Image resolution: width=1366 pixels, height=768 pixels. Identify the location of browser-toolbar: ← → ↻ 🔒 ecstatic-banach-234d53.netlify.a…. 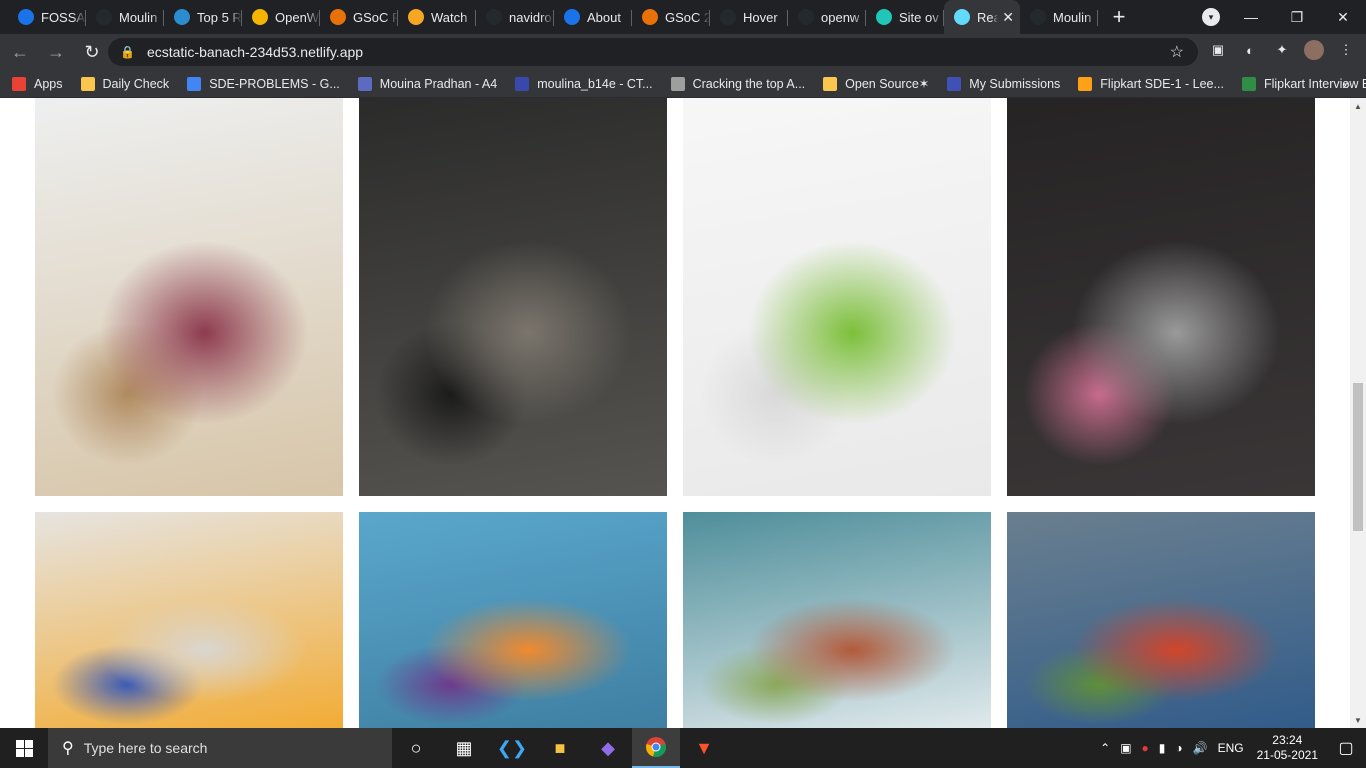
(683, 52).